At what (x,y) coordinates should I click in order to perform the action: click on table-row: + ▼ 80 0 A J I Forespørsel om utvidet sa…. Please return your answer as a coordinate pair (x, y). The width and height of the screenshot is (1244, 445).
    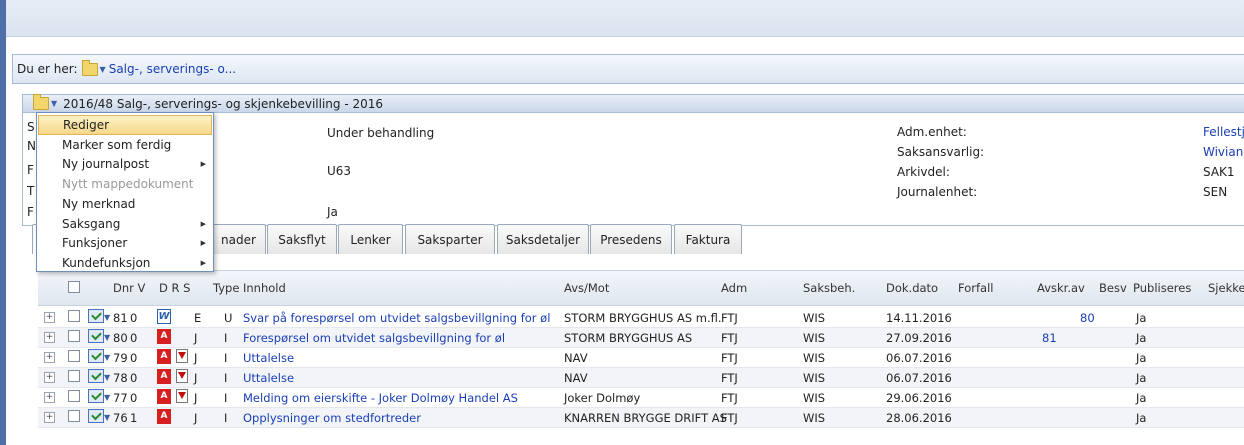
    Looking at the image, I should click on (641, 338).